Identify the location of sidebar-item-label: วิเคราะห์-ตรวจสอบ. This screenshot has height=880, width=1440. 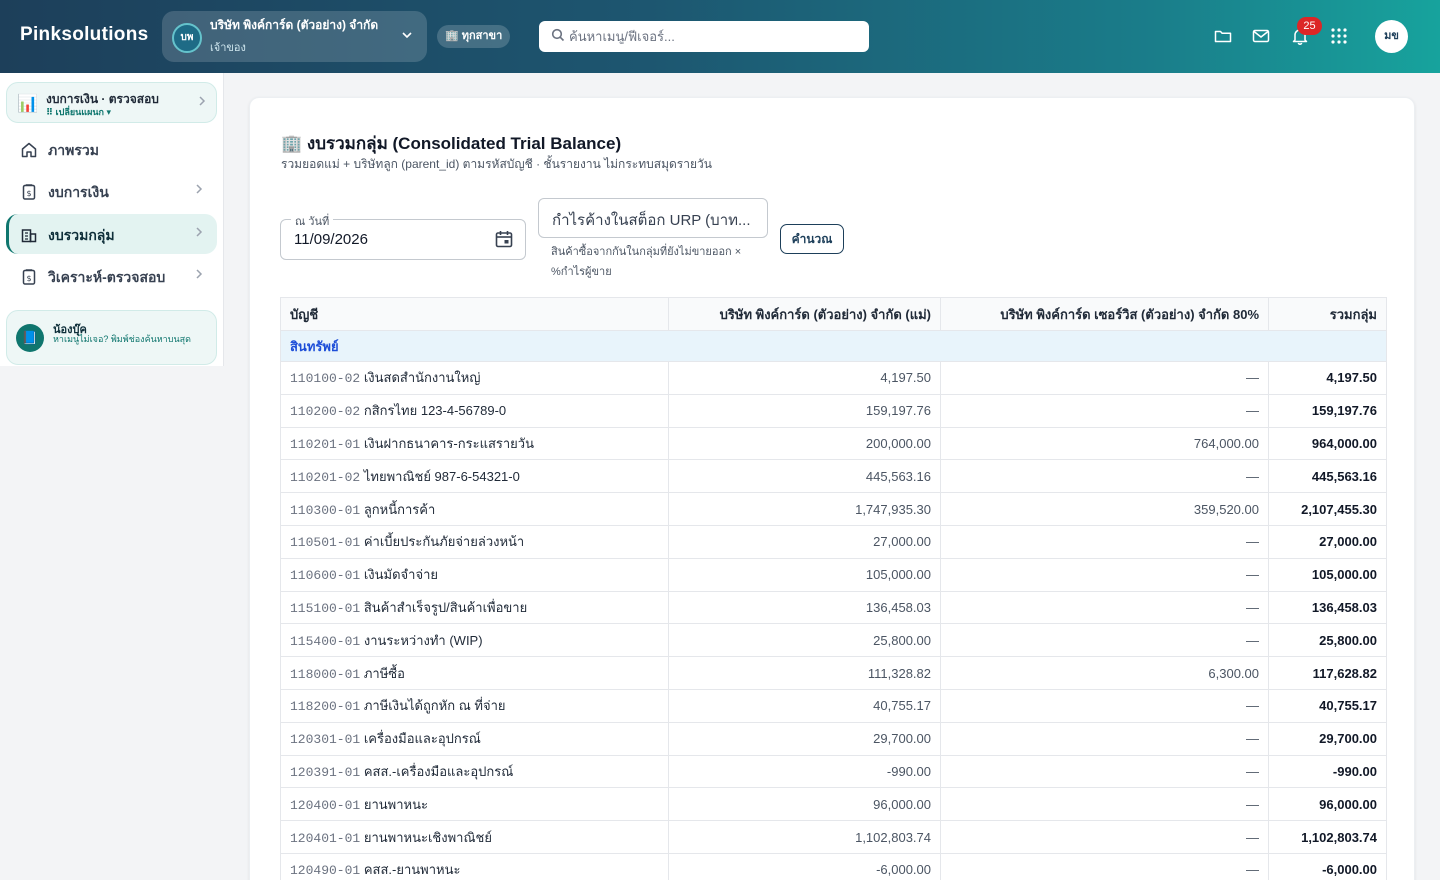
(107, 277).